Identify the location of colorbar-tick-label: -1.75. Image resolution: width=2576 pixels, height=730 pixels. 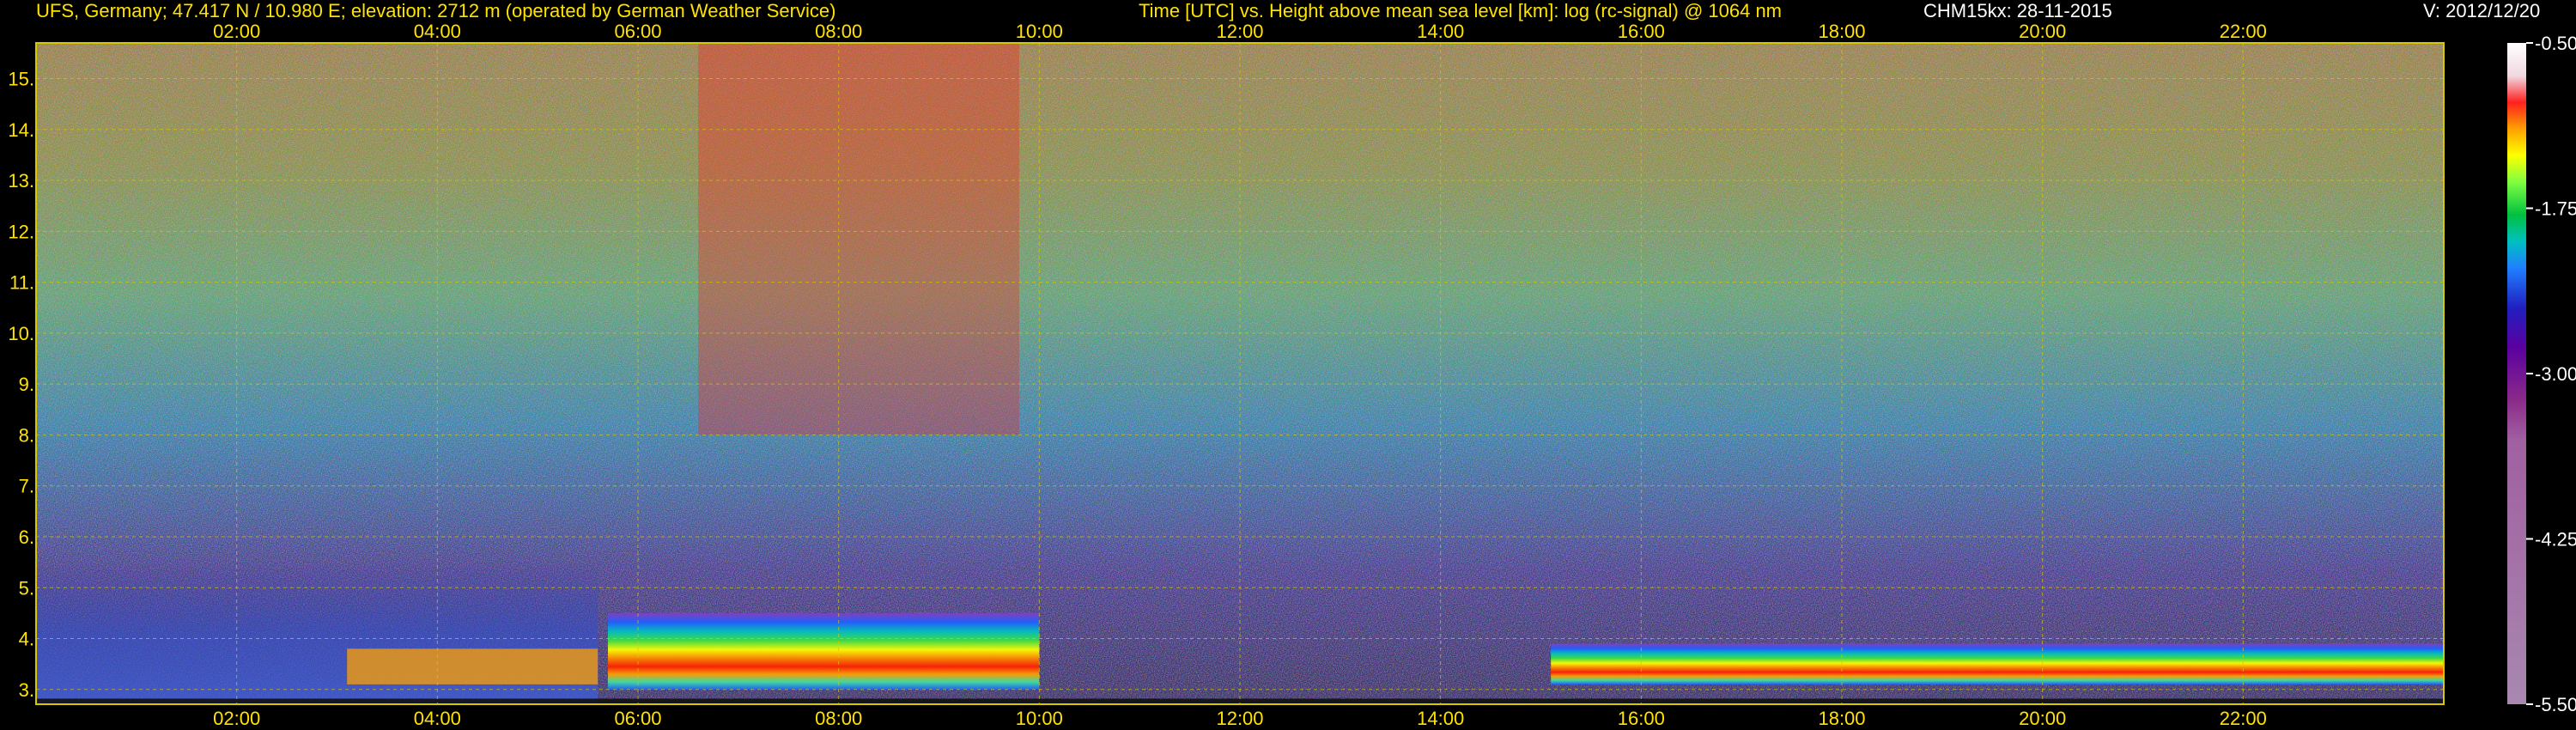
(2555, 209).